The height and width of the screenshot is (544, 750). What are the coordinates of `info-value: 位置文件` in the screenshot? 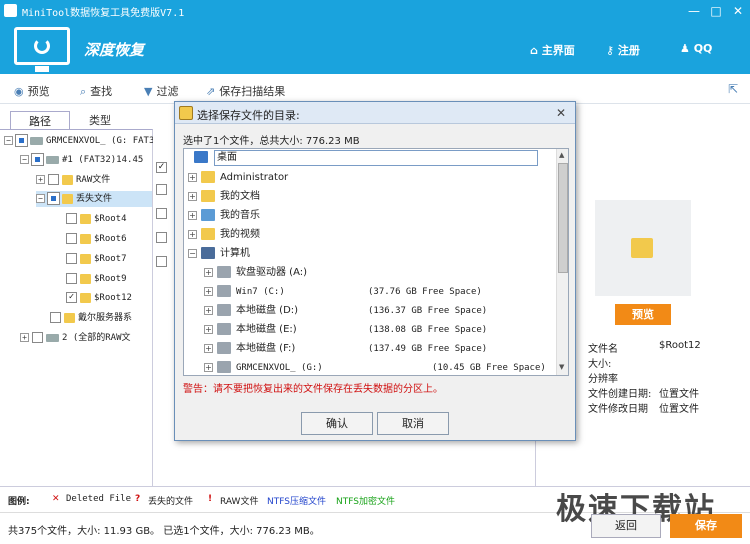 It's located at (679, 394).